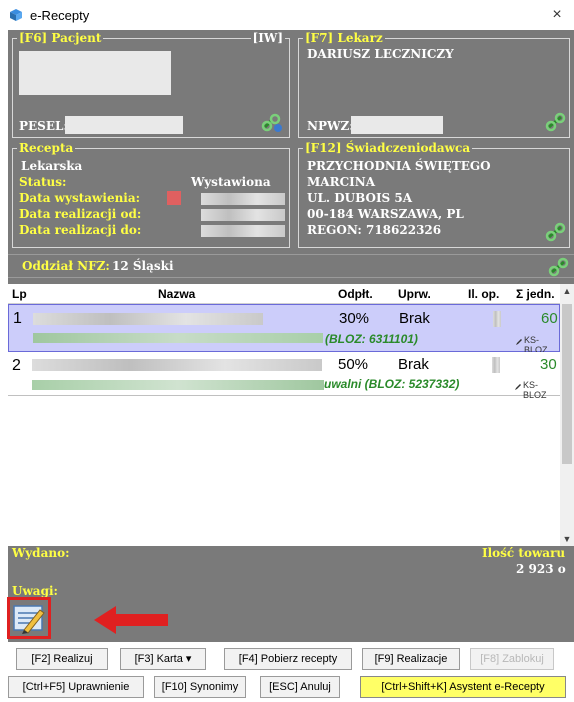  Describe the element at coordinates (287, 15) in the screenshot. I see `title-bar: e-Recepty ×` at that location.